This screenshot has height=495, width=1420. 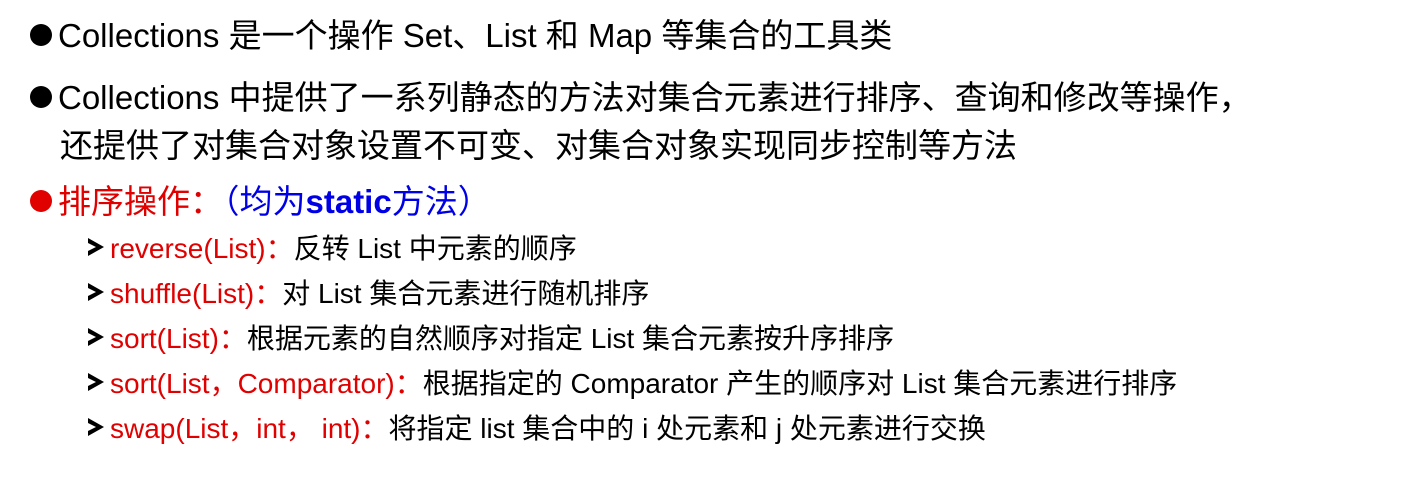 What do you see at coordinates (435, 248) in the screenshot?
I see `method-description: 反转 List 中元素的顺序` at bounding box center [435, 248].